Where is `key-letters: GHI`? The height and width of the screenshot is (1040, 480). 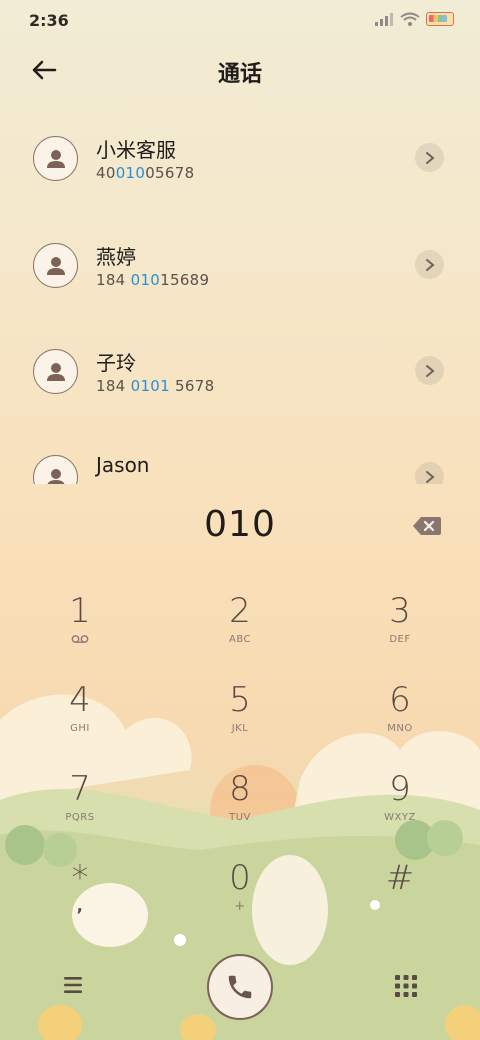
key-letters: GHI is located at coordinates (80, 728).